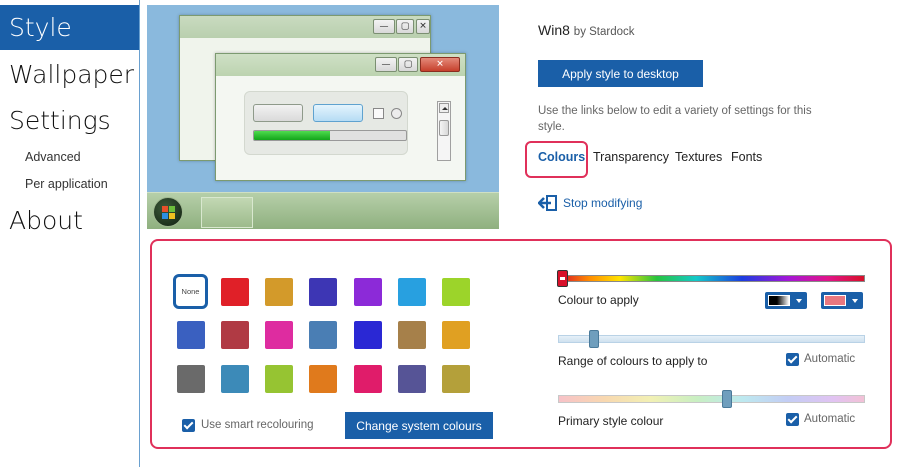 Image resolution: width=900 pixels, height=467 pixels. I want to click on stop-modifying-label: Stop modifying, so click(603, 203).